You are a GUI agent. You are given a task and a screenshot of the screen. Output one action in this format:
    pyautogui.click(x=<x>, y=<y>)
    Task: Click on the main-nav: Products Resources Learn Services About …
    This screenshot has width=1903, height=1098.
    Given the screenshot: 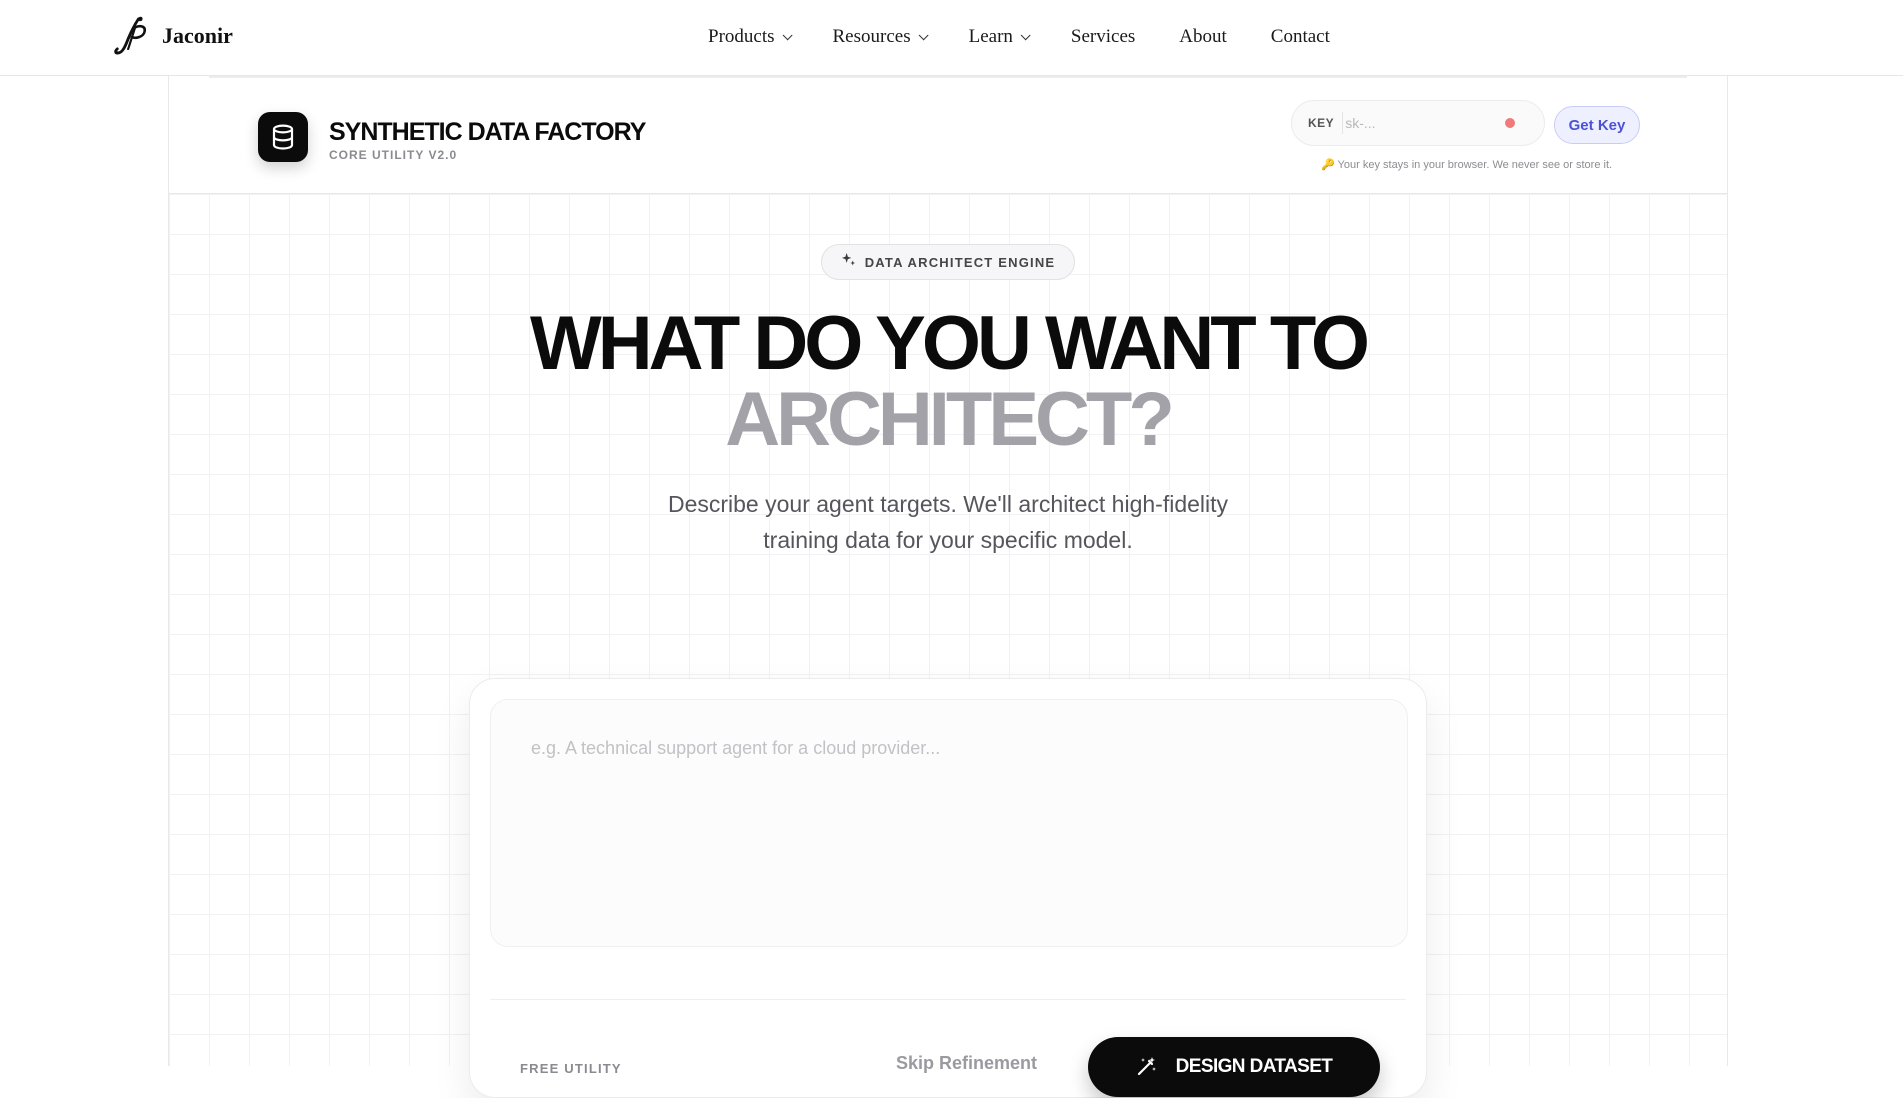 What is the action you would take?
    pyautogui.click(x=1019, y=37)
    